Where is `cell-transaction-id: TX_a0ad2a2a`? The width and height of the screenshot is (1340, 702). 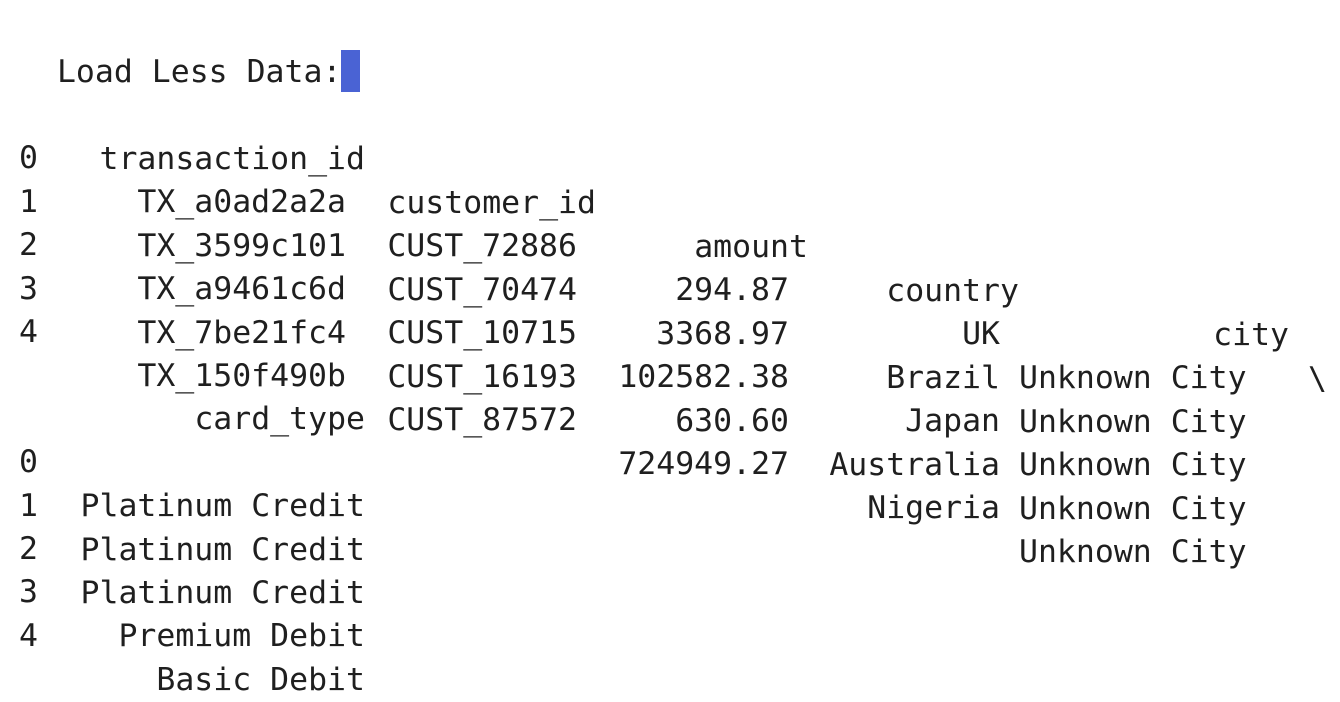
cell-transaction-id: TX_a0ad2a2a is located at coordinates (241, 202).